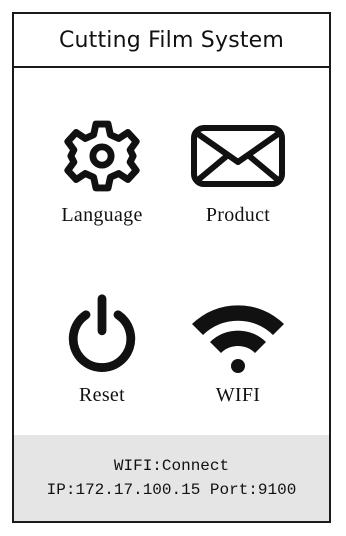 This screenshot has width=346, height=536. Describe the element at coordinates (102, 215) in the screenshot. I see `language-label: Language` at that location.